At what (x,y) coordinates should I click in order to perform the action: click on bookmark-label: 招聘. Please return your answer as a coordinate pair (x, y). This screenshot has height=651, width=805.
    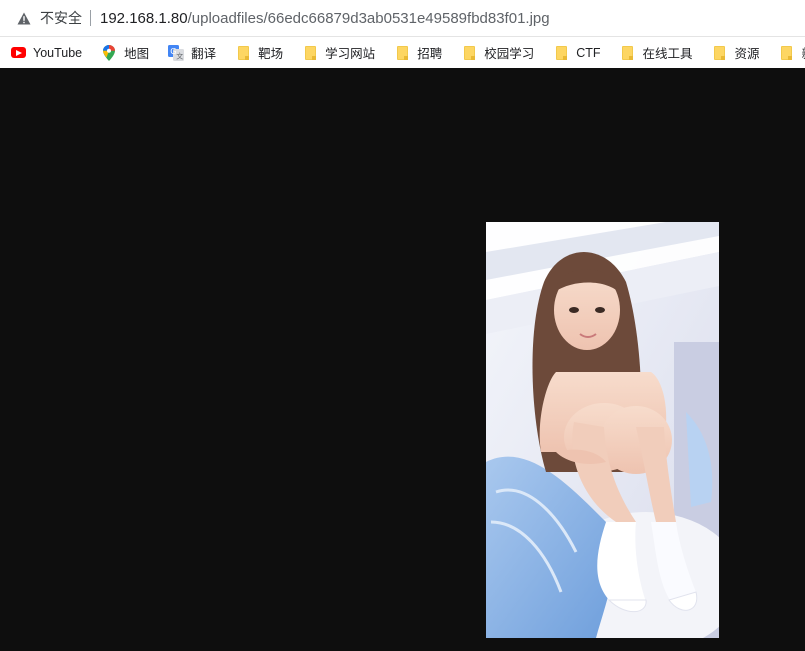
    Looking at the image, I should click on (430, 54).